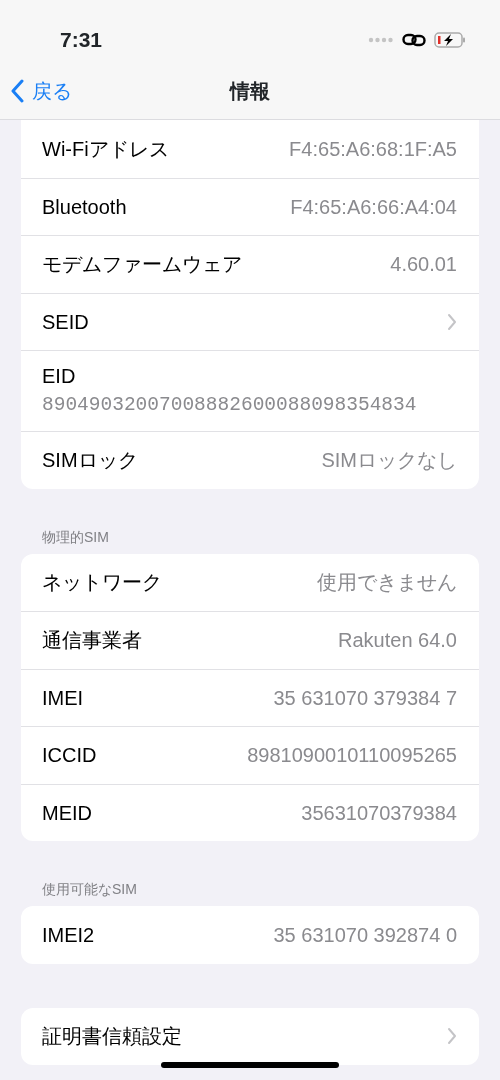  I want to click on row-label: 証明書信頼設定, so click(112, 1037).